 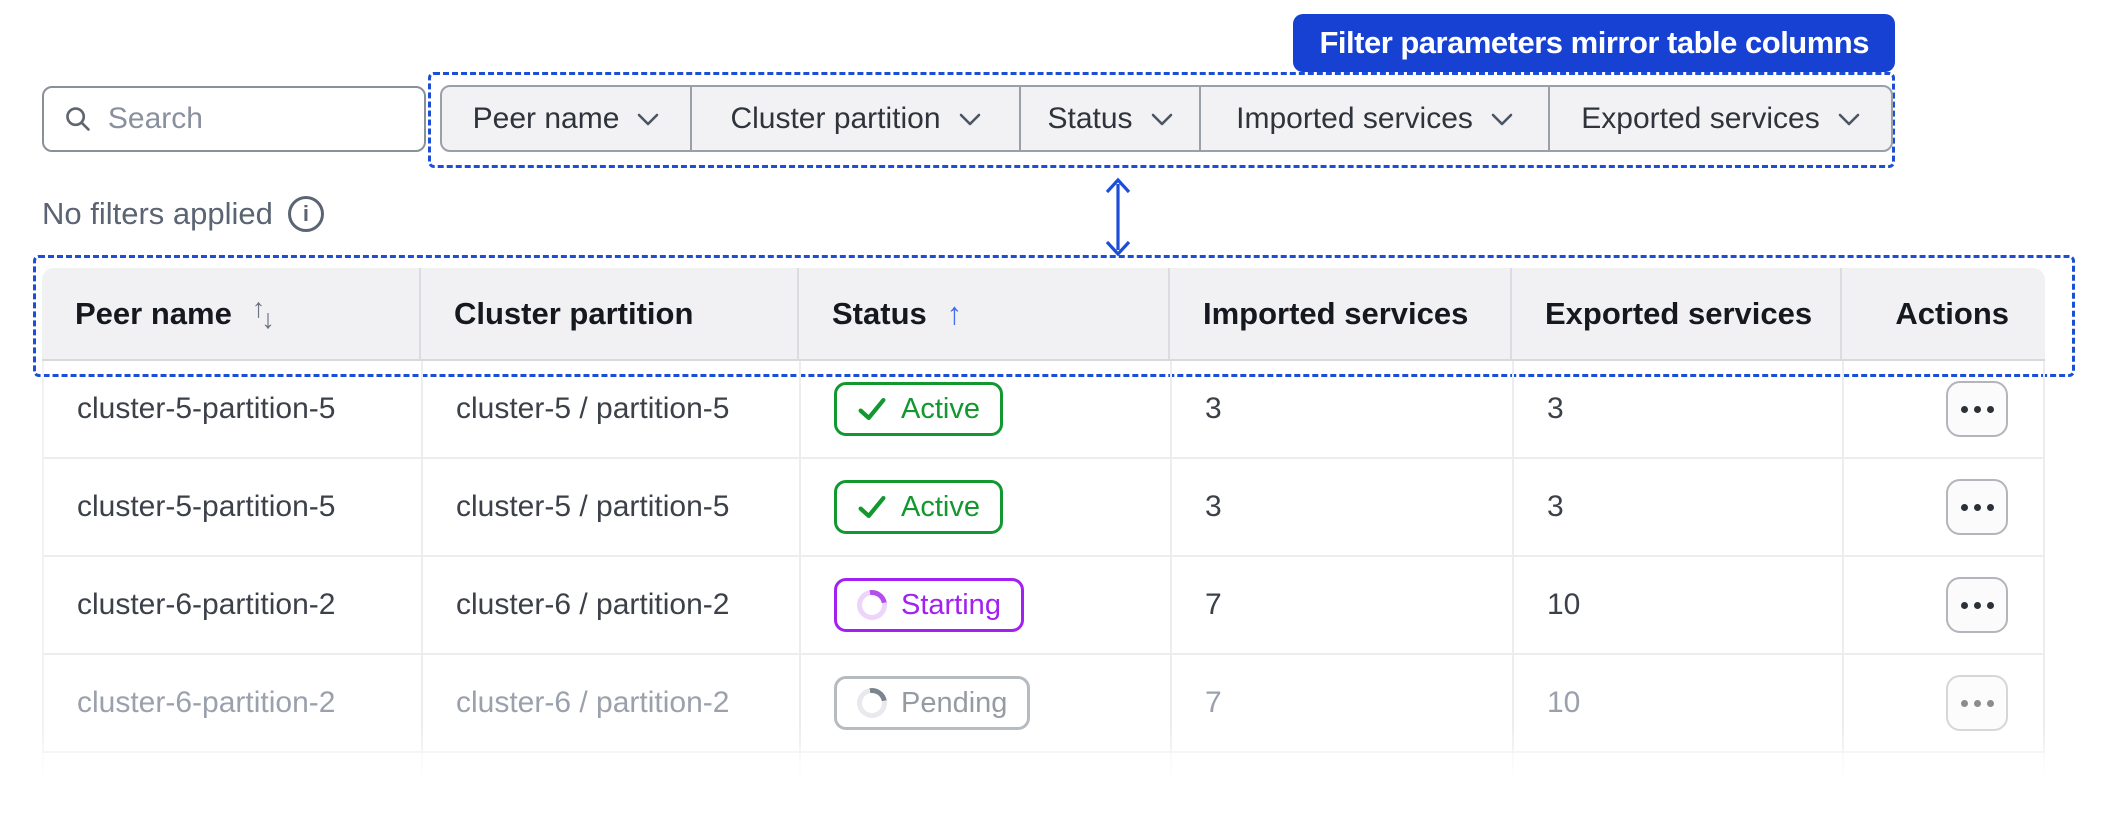 I want to click on search-box, so click(x=234, y=119).